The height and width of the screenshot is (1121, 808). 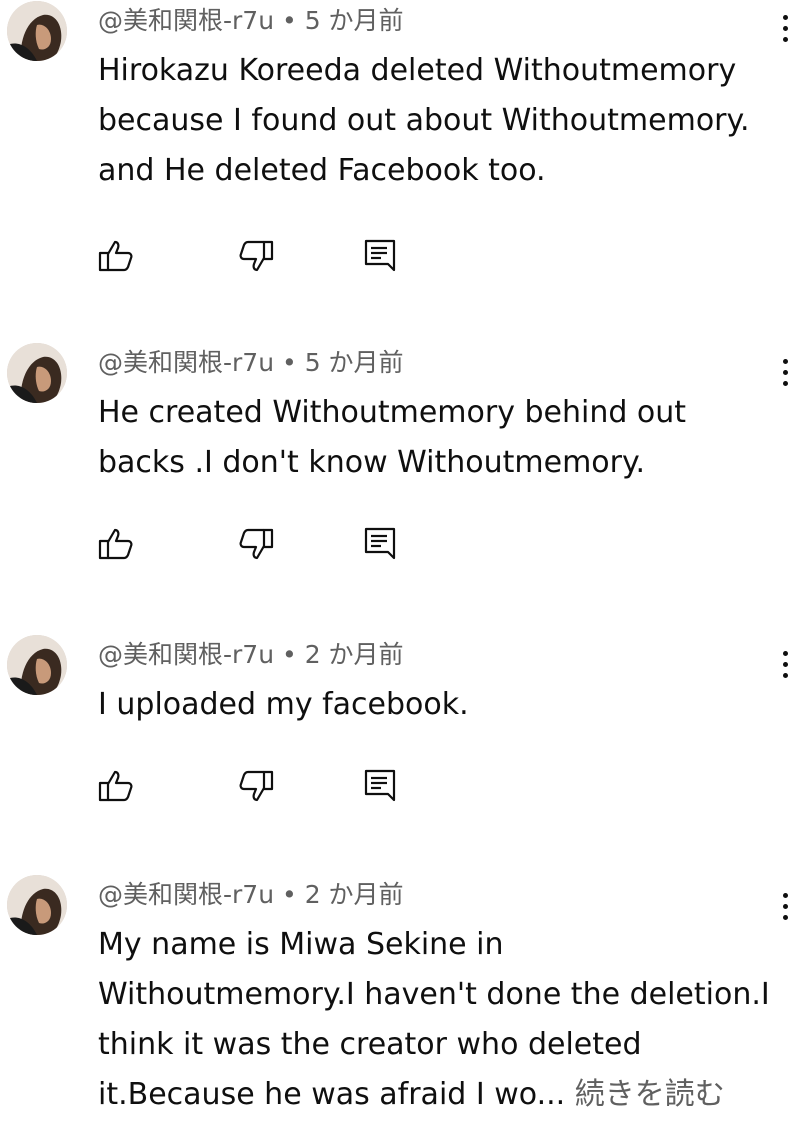 What do you see at coordinates (650, 1094) in the screenshot?
I see `read-more-link: 続きを読む` at bounding box center [650, 1094].